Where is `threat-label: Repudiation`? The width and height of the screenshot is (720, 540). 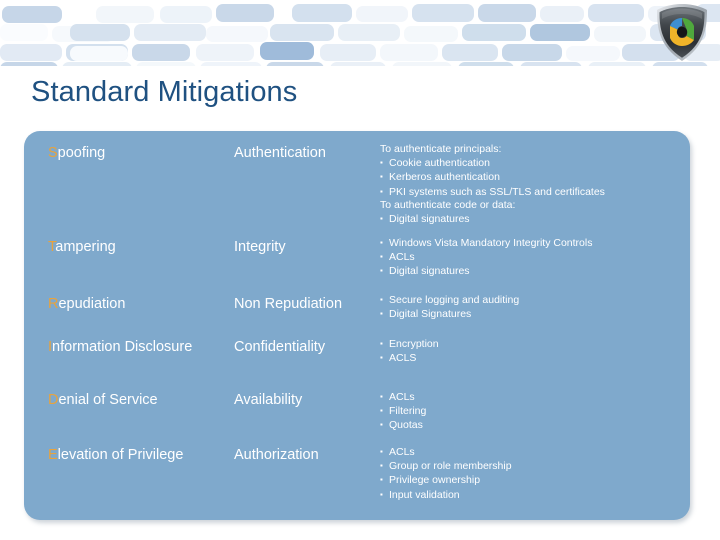 threat-label: Repudiation is located at coordinates (148, 304).